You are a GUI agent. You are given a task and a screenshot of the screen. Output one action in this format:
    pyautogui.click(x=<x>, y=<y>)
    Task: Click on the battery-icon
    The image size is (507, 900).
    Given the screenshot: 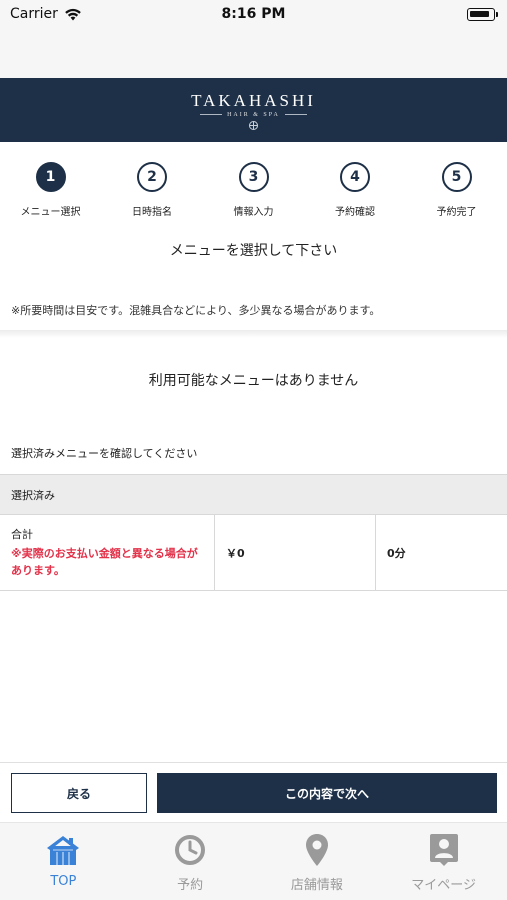 What is the action you would take?
    pyautogui.click(x=482, y=14)
    